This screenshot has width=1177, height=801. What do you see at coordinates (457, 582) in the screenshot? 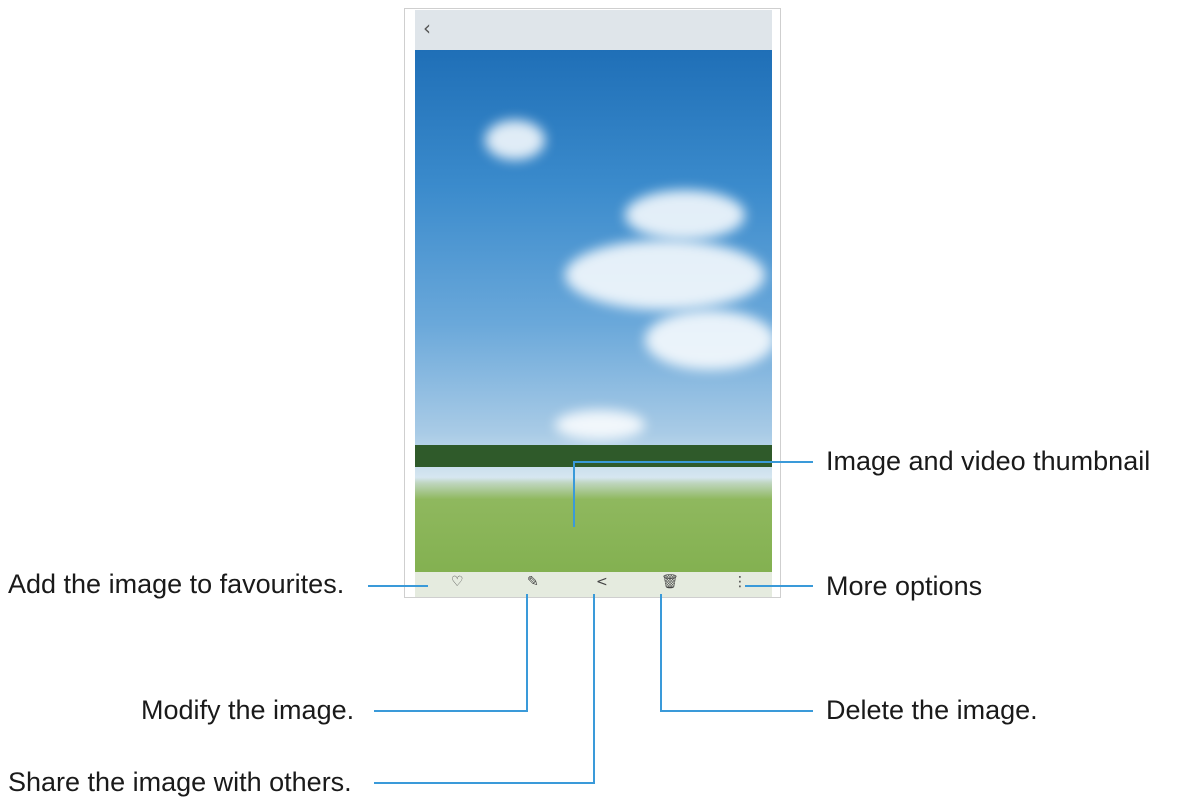
I see `favourite-icon: ♡` at bounding box center [457, 582].